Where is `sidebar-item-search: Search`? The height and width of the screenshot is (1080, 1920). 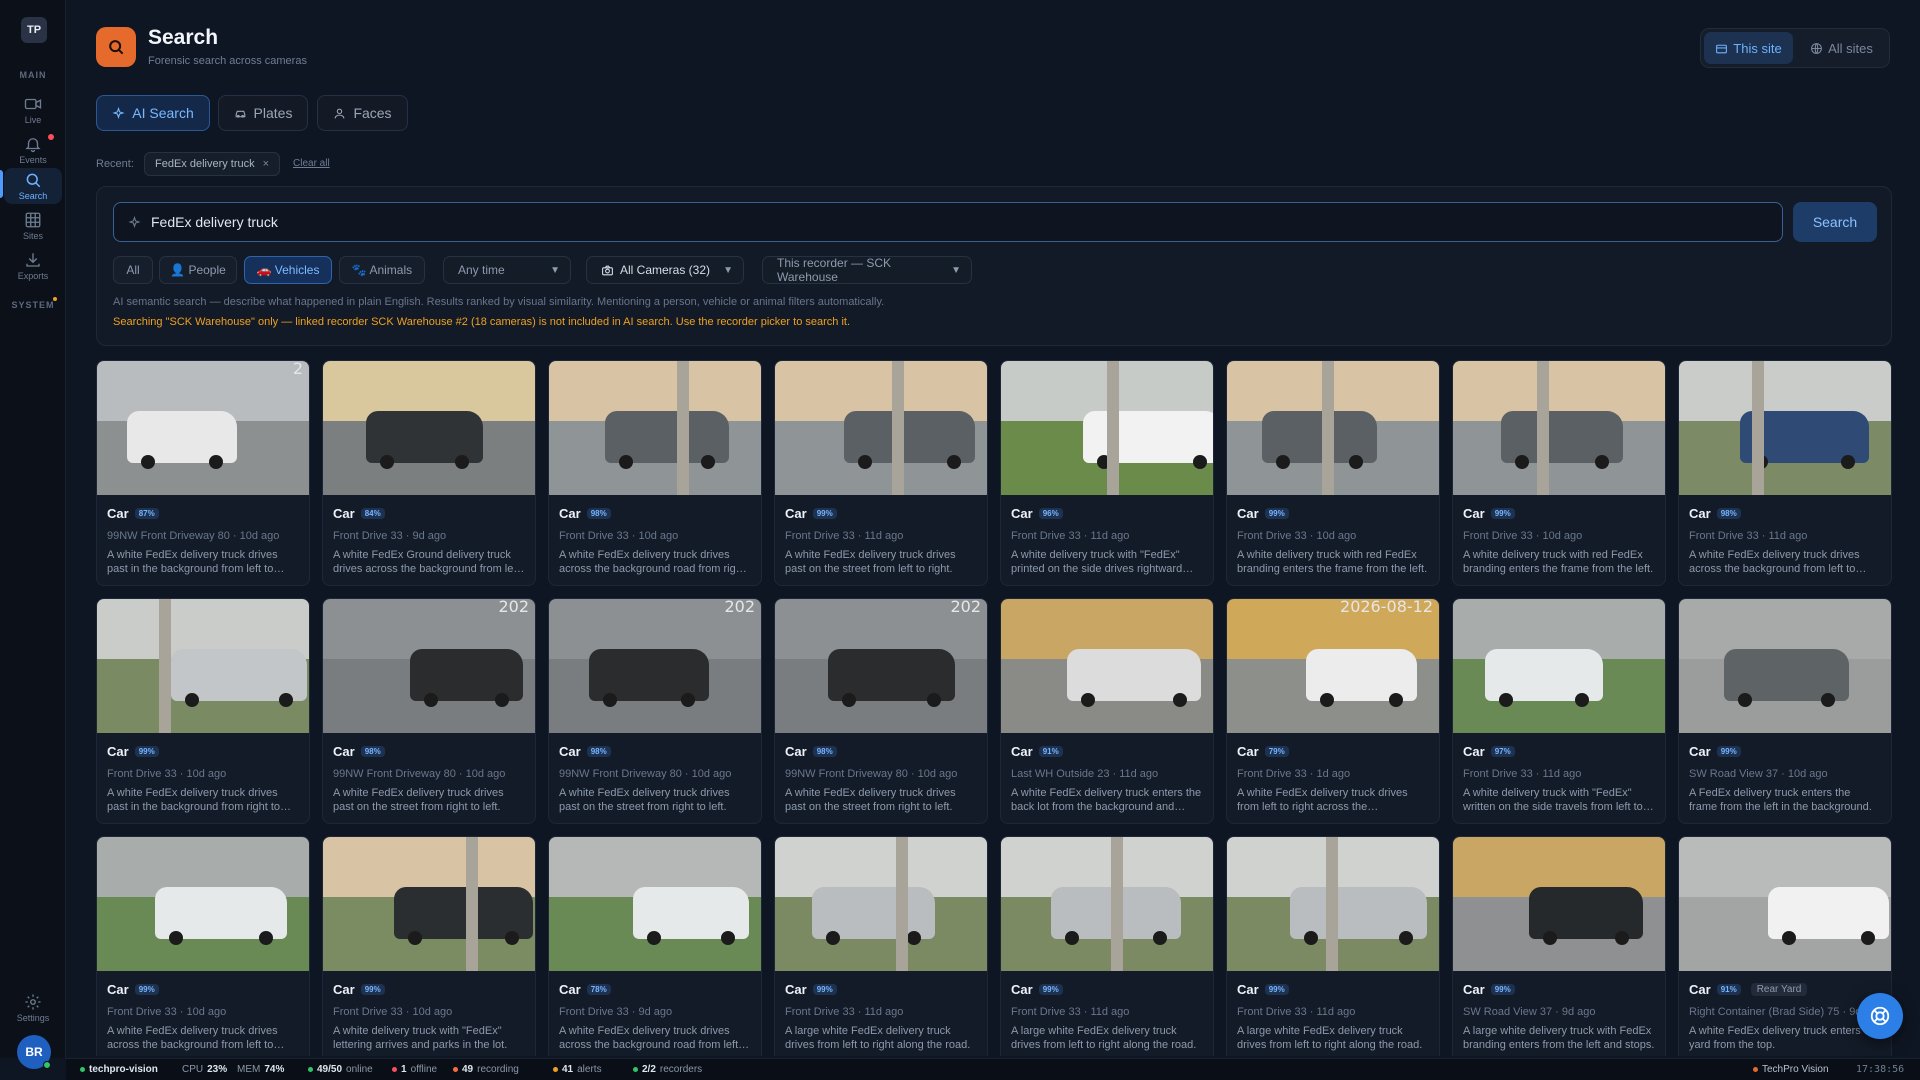 sidebar-item-search: Search is located at coordinates (33, 186).